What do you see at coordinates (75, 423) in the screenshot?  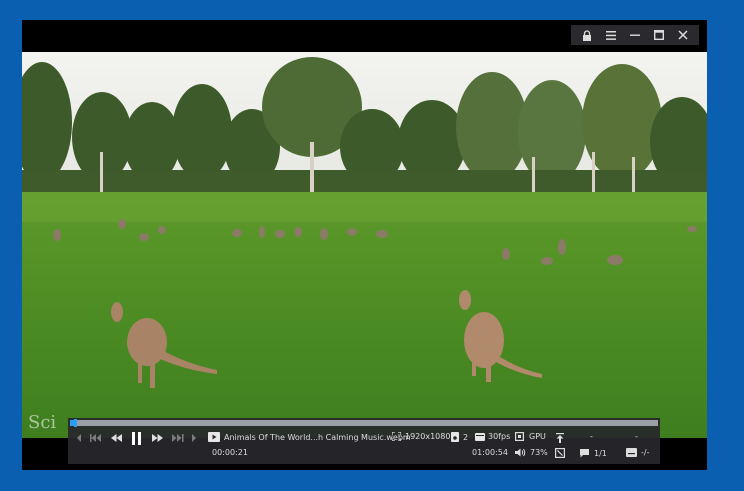 I see `progress-handle` at bounding box center [75, 423].